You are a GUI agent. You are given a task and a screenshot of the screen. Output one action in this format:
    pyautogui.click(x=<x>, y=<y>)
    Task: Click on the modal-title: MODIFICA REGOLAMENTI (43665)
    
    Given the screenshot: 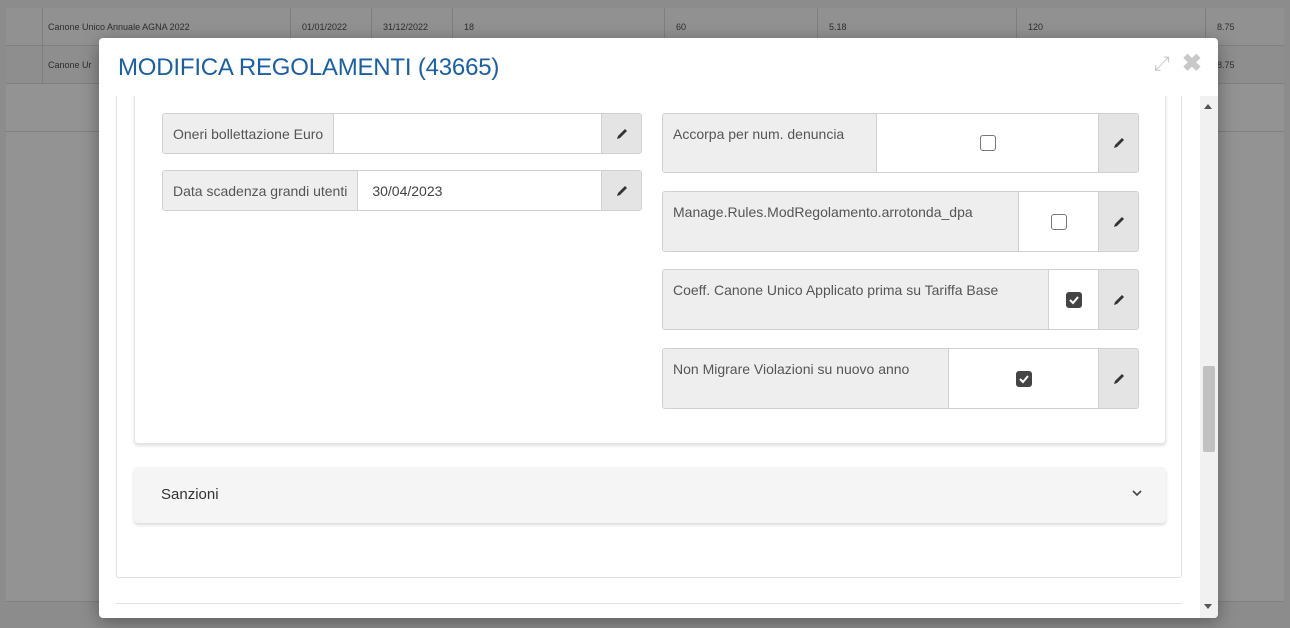 What is the action you would take?
    pyautogui.click(x=309, y=67)
    